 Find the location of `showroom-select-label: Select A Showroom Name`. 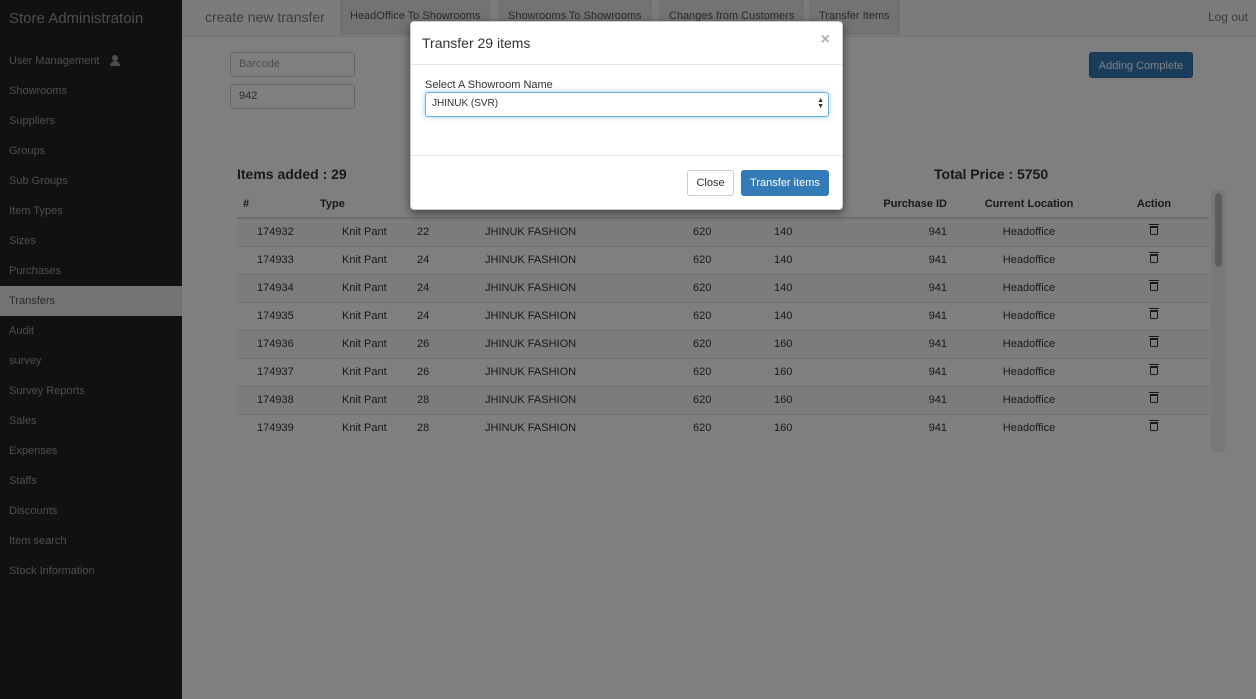

showroom-select-label: Select A Showroom Name is located at coordinates (489, 85).